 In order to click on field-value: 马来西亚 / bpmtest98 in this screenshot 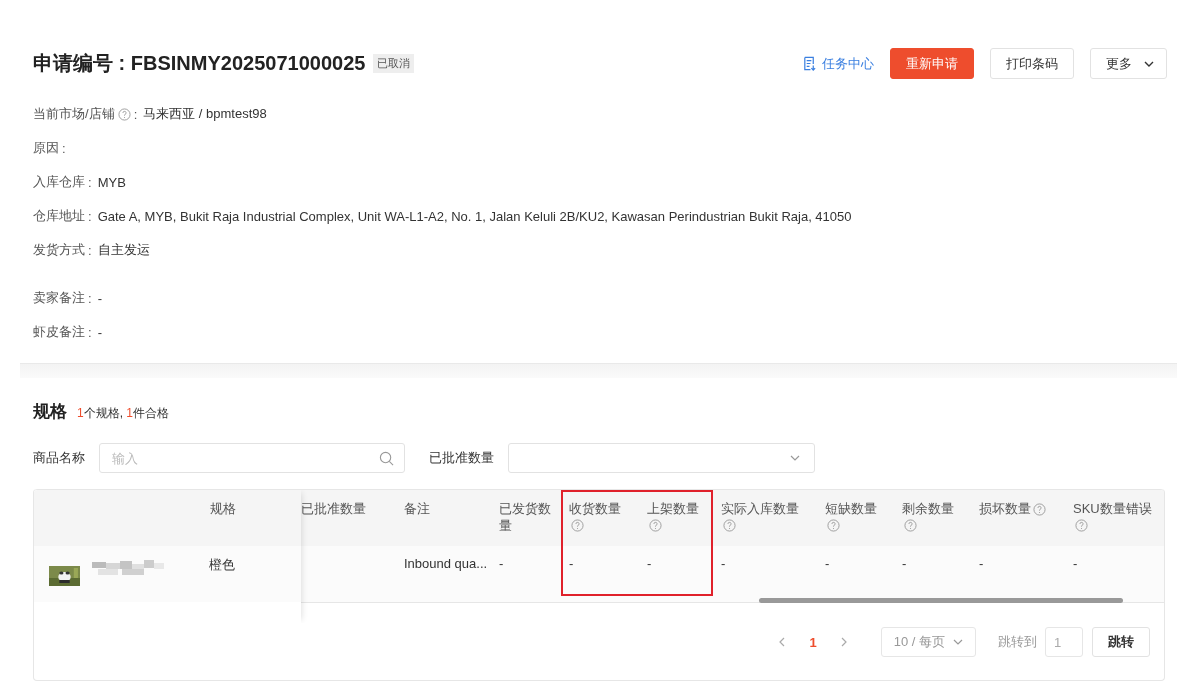, I will do `click(205, 114)`.